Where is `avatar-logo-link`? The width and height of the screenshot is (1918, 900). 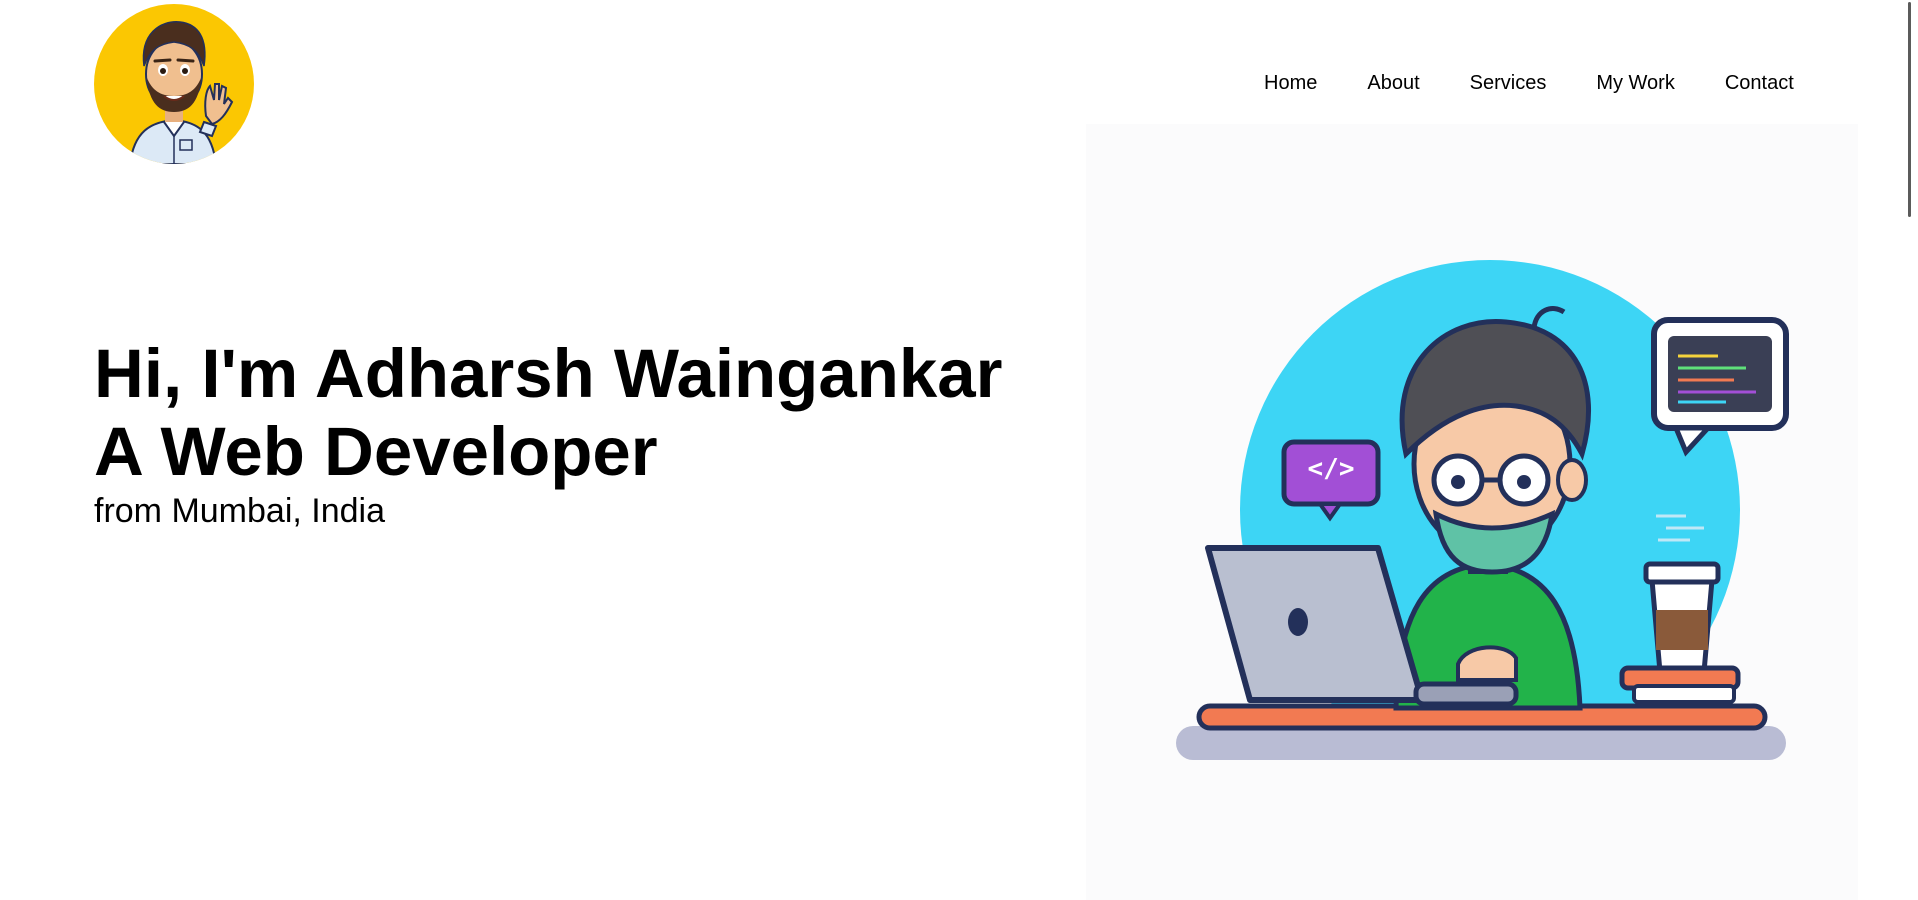
avatar-logo-link is located at coordinates (174, 84).